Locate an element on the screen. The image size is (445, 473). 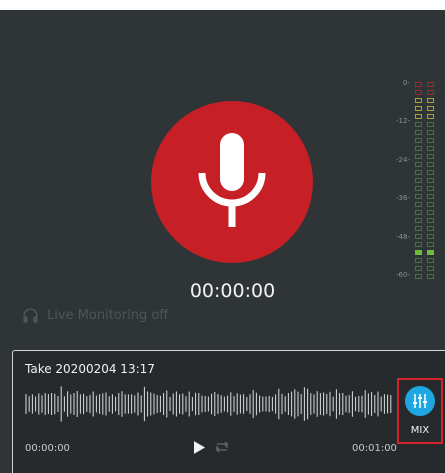
microphone-icon is located at coordinates (232, 180).